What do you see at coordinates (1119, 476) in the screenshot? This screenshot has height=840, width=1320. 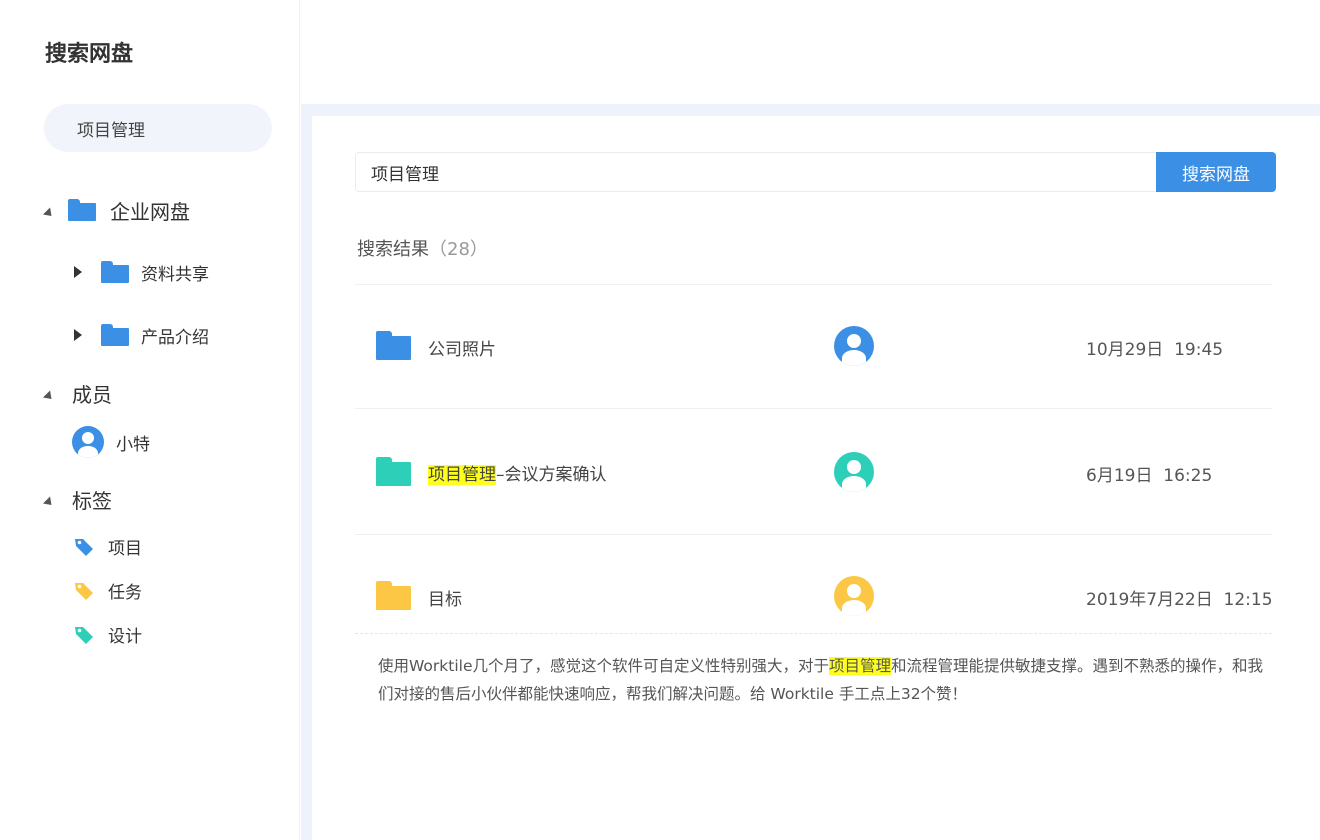 I see `date-text: 6月19日` at bounding box center [1119, 476].